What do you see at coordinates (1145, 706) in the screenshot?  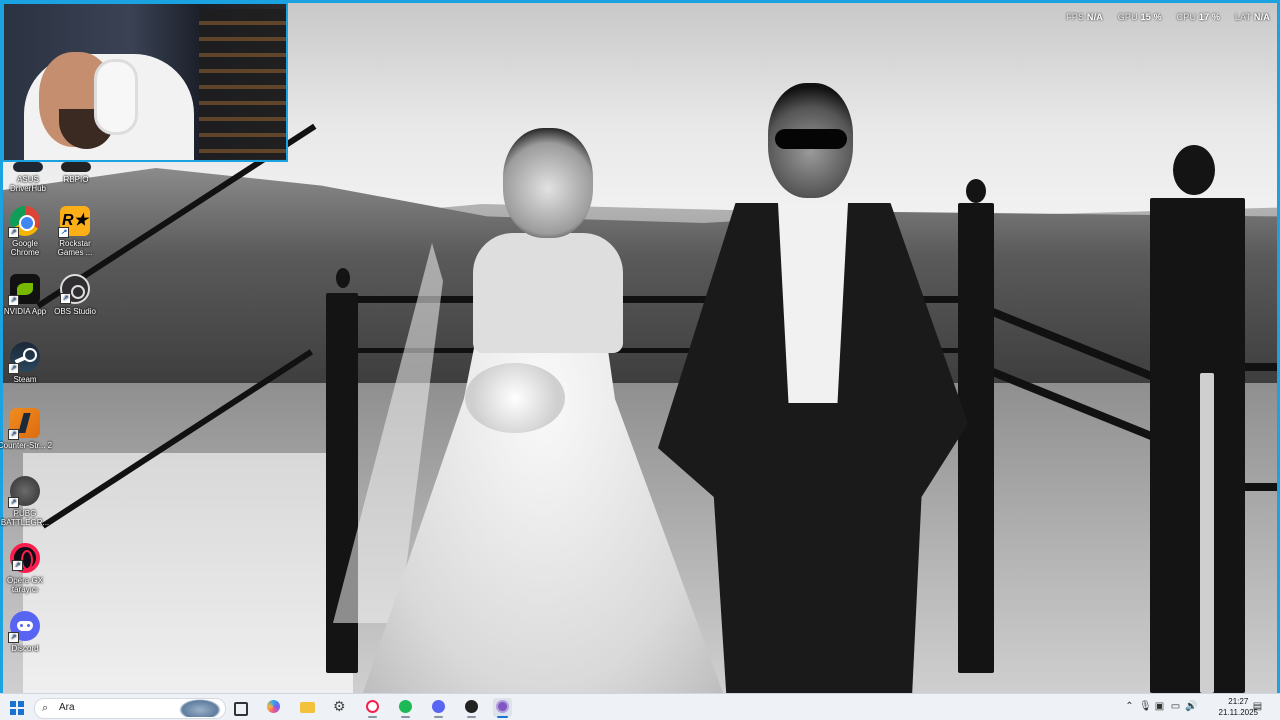 I see `microphone-icon: 🎙` at bounding box center [1145, 706].